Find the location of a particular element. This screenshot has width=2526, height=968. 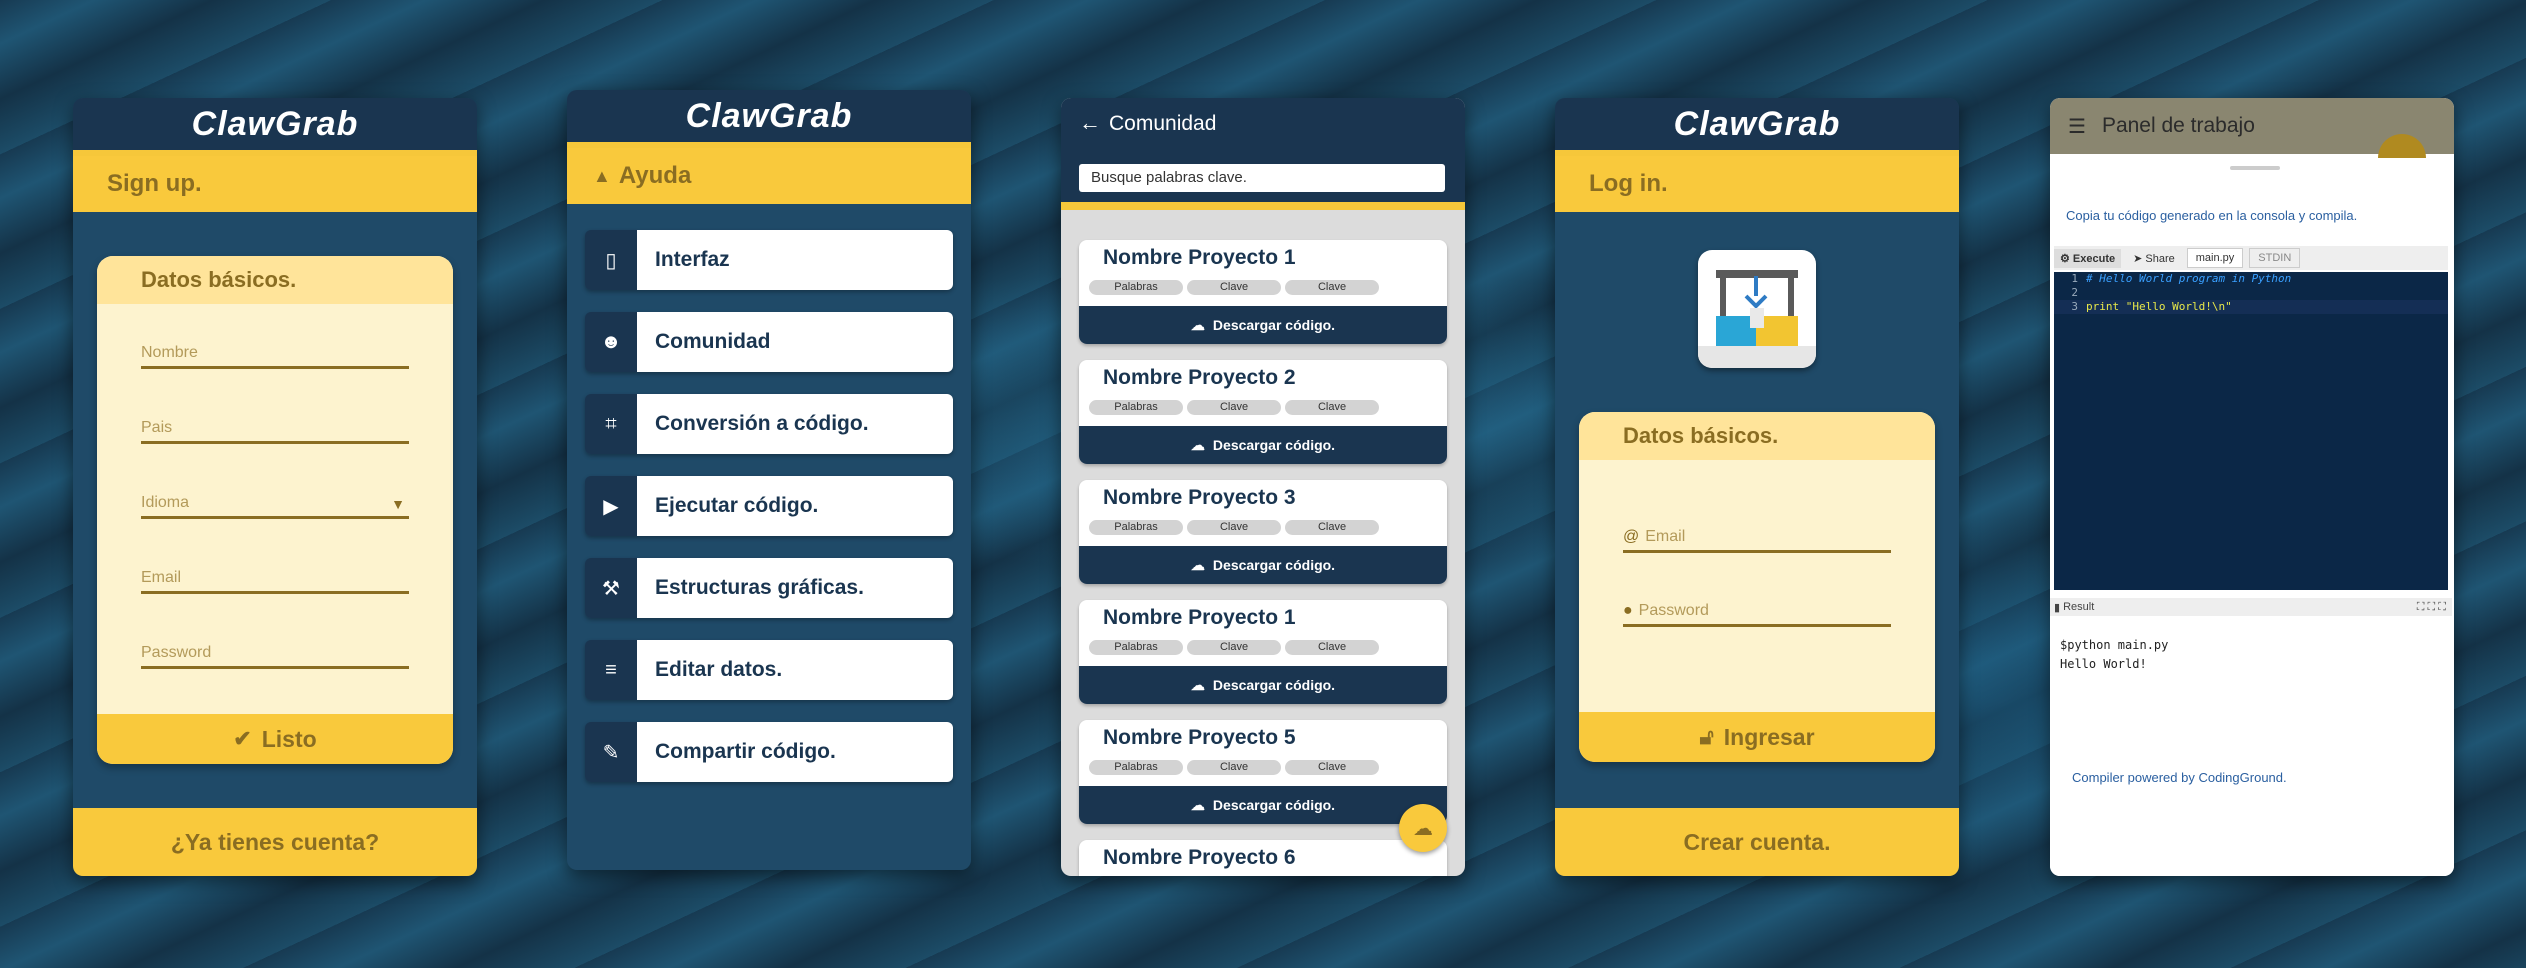

help-item-interfaz: ▯ Interfaz is located at coordinates (769, 260).